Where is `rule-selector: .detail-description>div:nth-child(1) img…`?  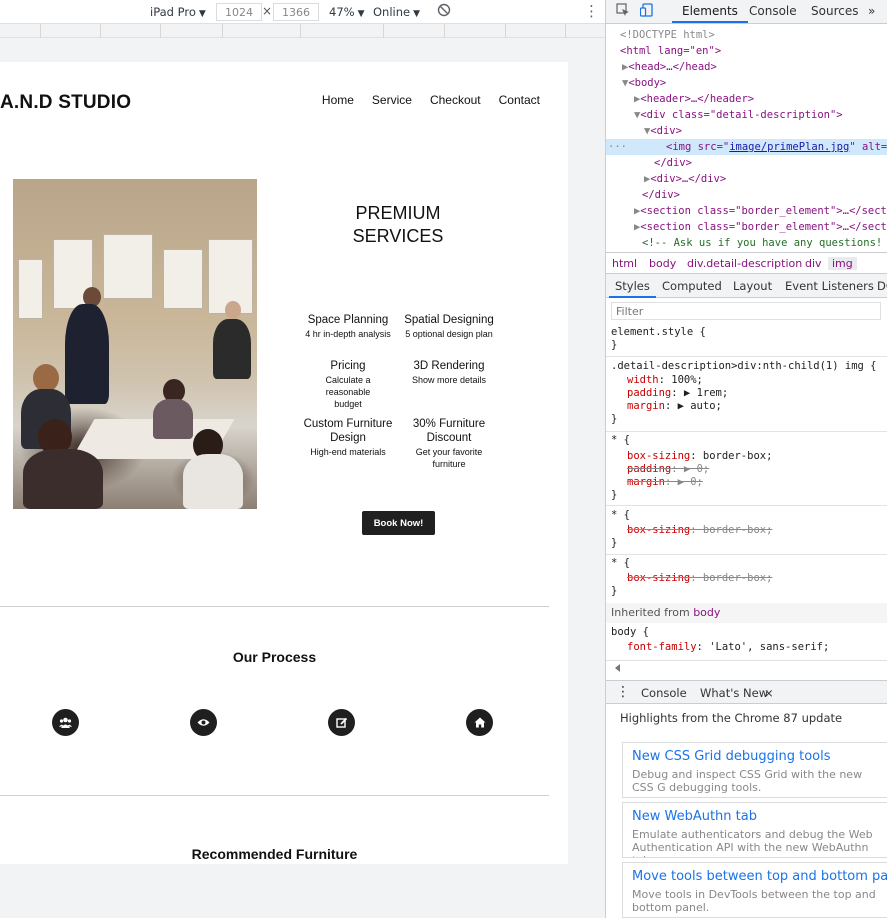
rule-selector: .detail-description>div:nth-child(1) img… is located at coordinates (744, 366).